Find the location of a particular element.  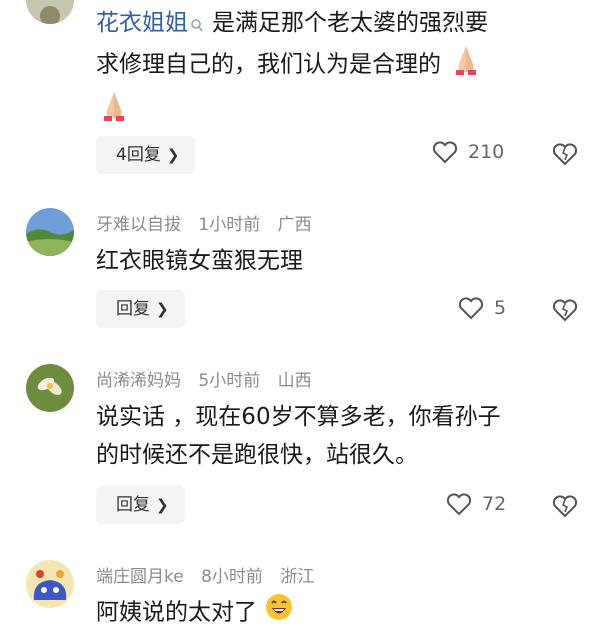

comment-text: 求修理自己的，我们认为是合理的 is located at coordinates (268, 64).